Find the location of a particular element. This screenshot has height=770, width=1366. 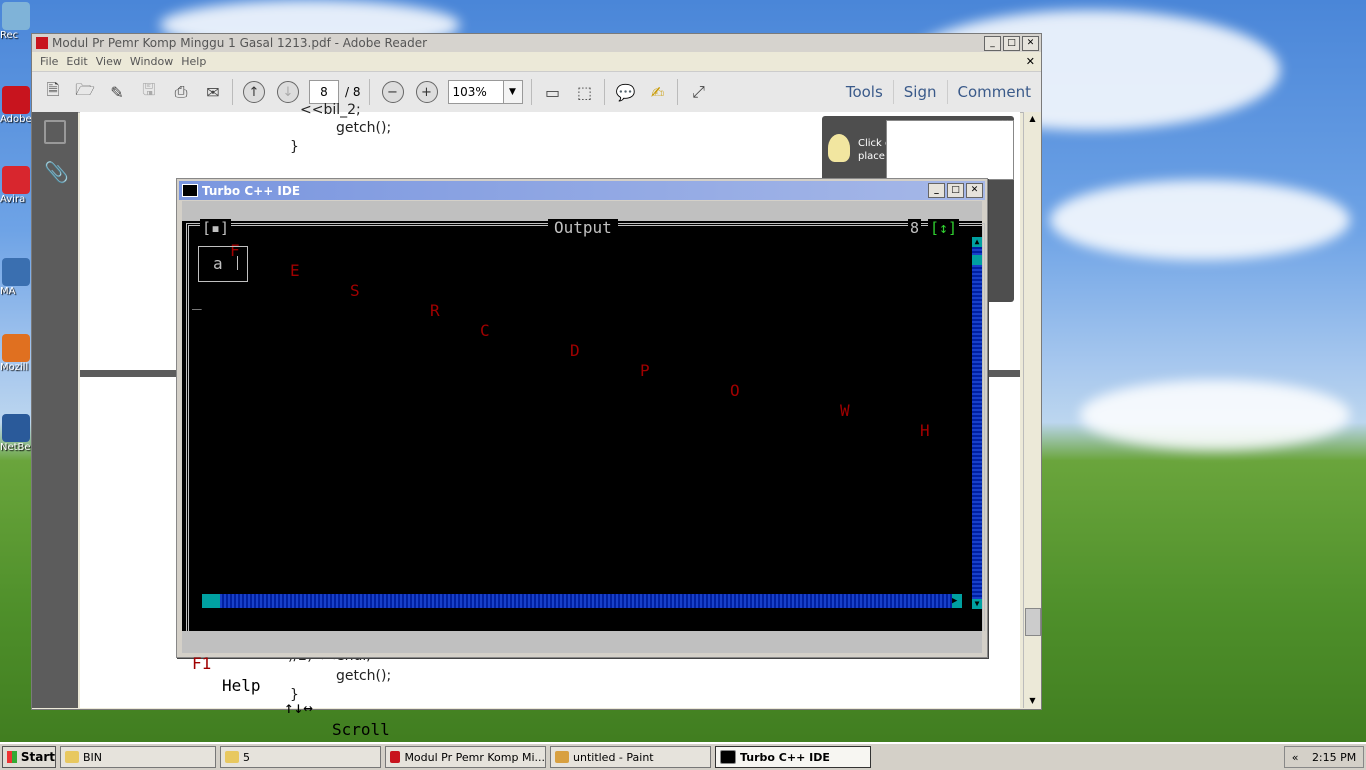

comment-link: Comment is located at coordinates (994, 92).